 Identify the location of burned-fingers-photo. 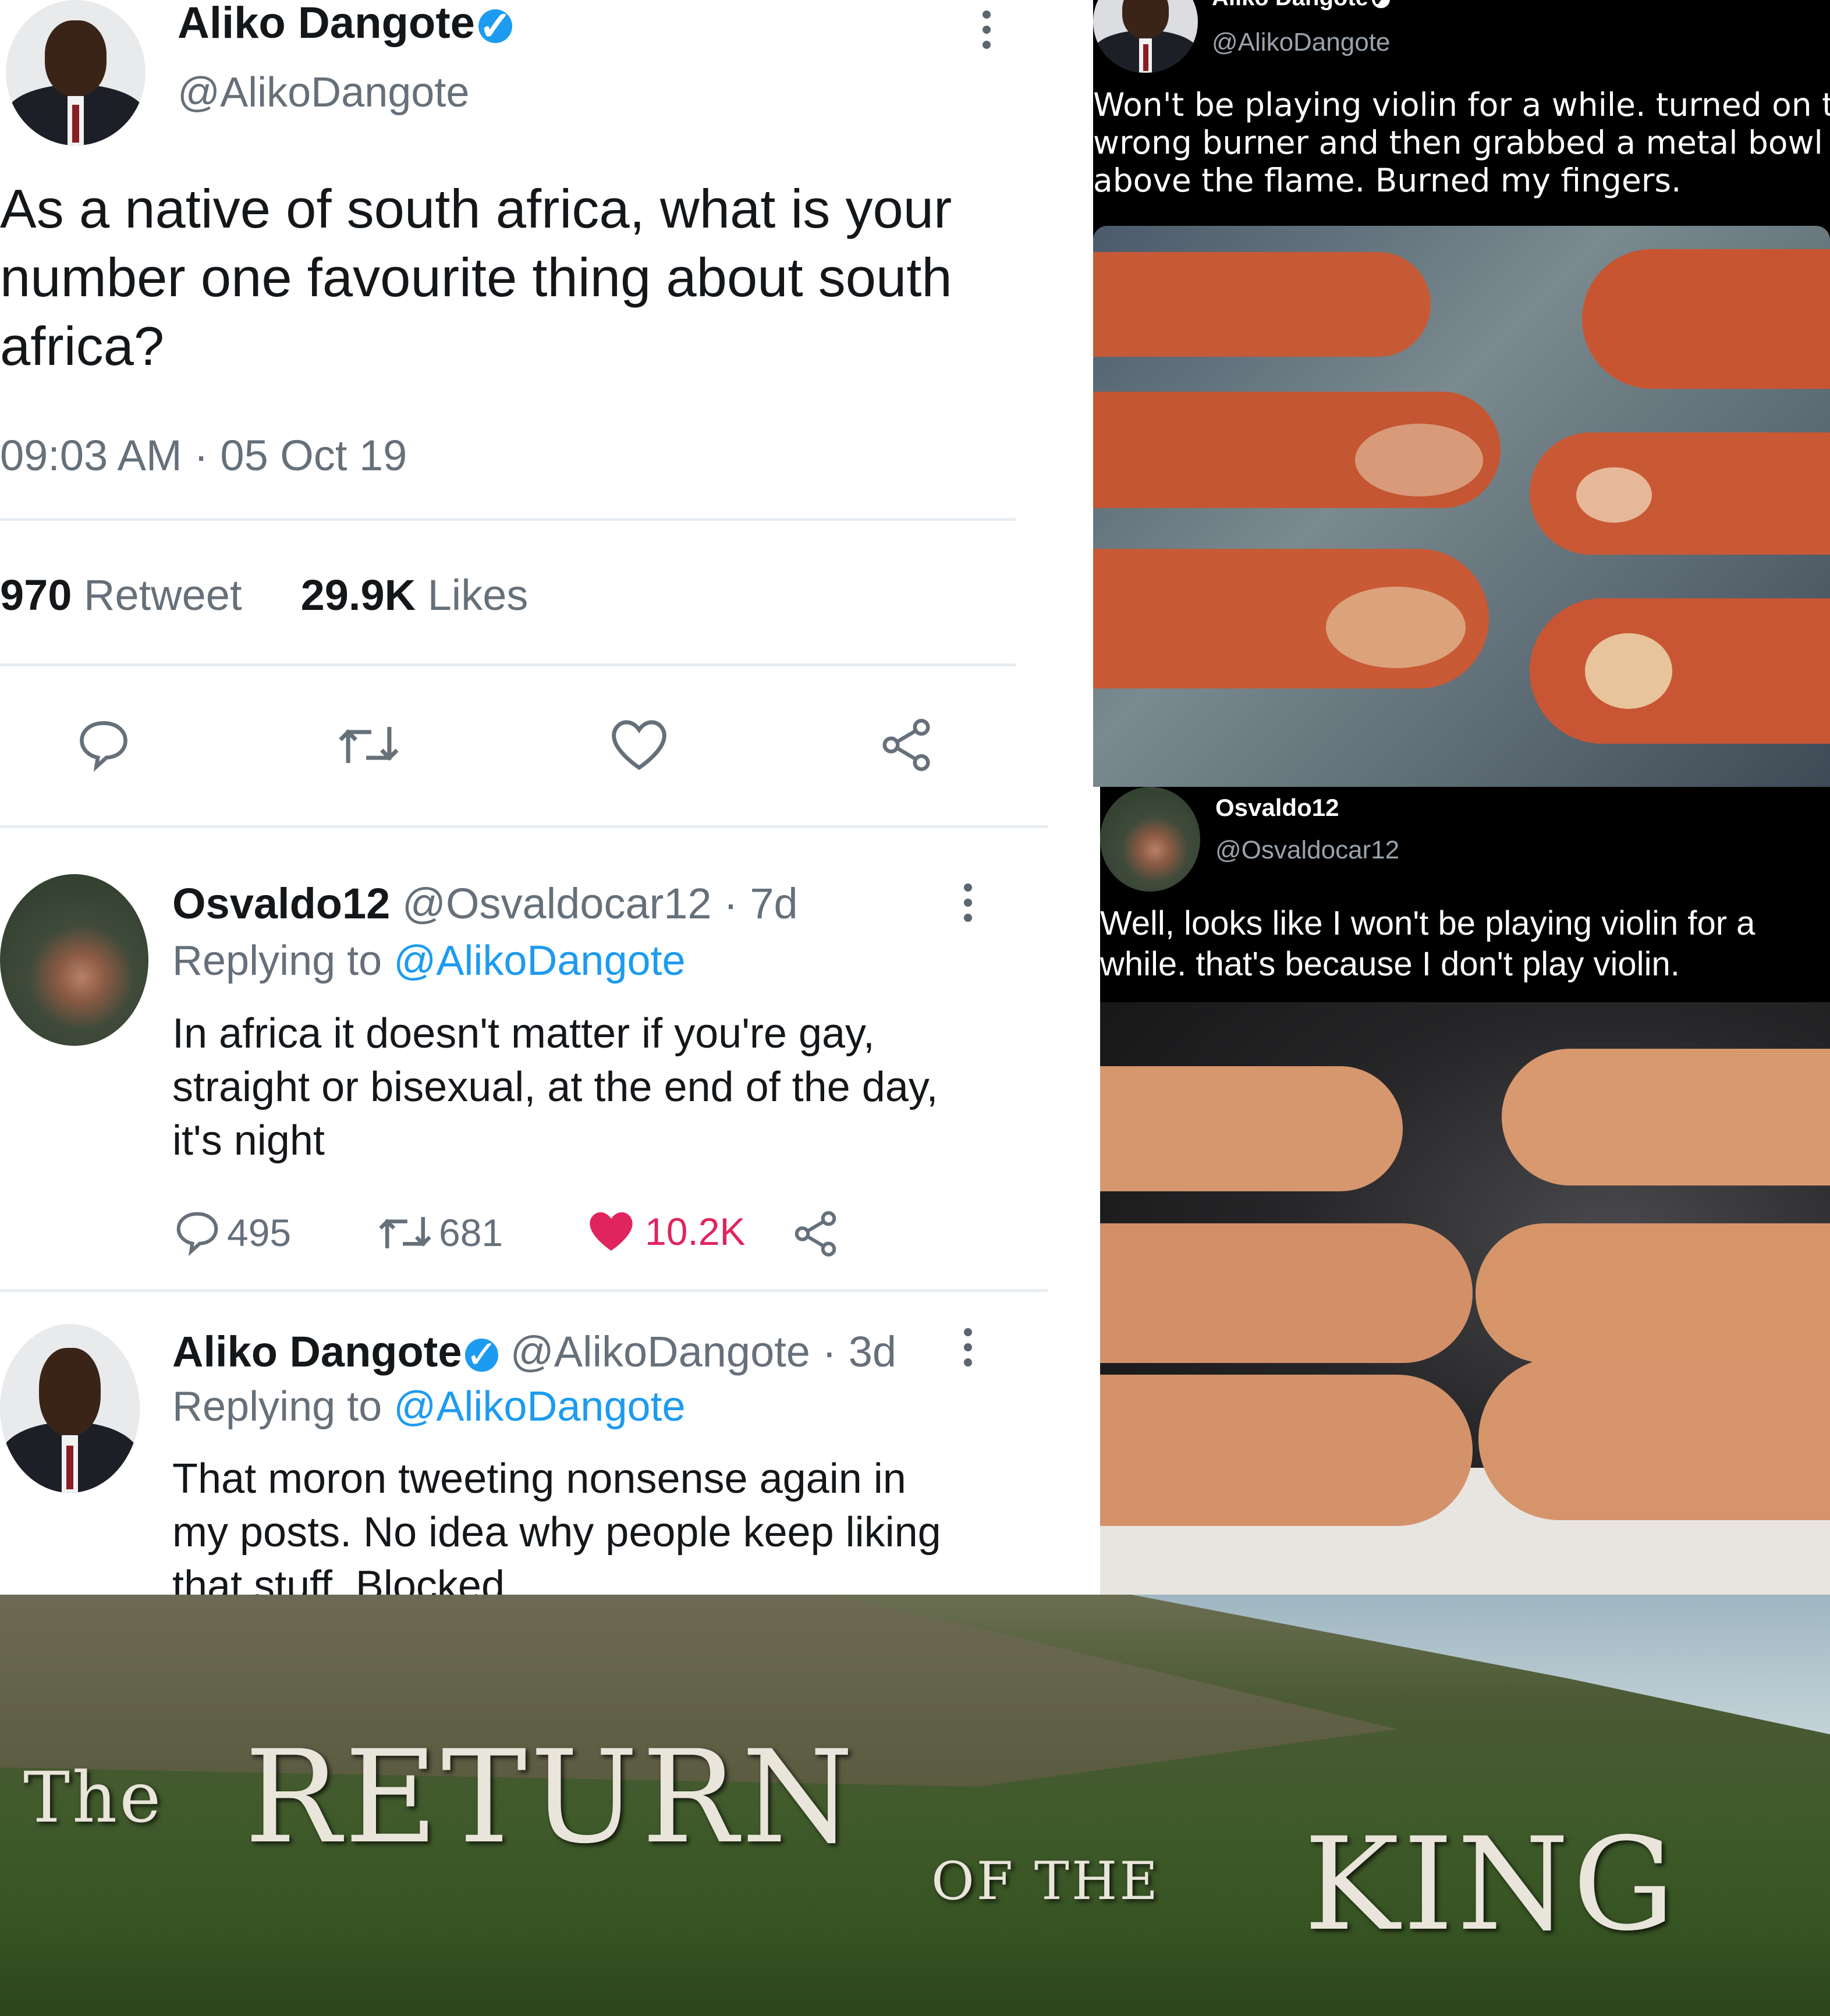
(1462, 506).